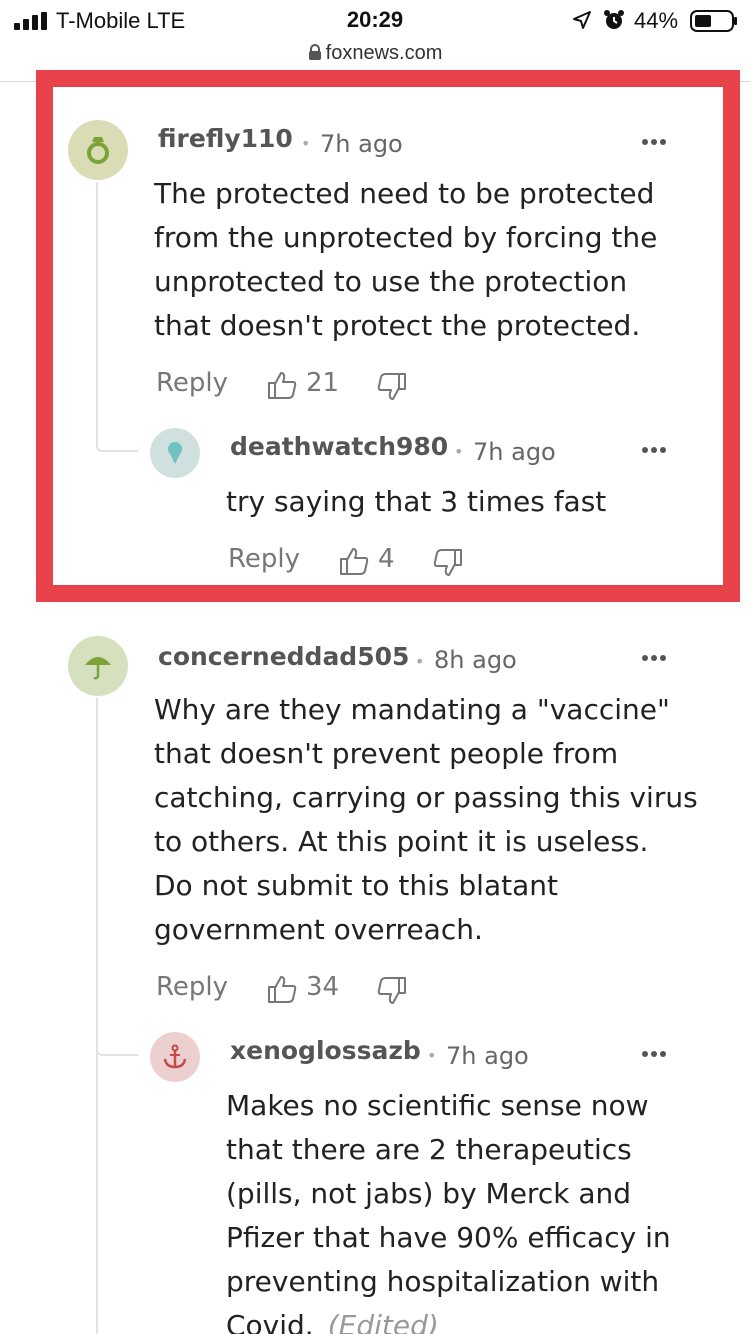 The width and height of the screenshot is (750, 1334). Describe the element at coordinates (97, 1016) in the screenshot. I see `thread-line` at that location.